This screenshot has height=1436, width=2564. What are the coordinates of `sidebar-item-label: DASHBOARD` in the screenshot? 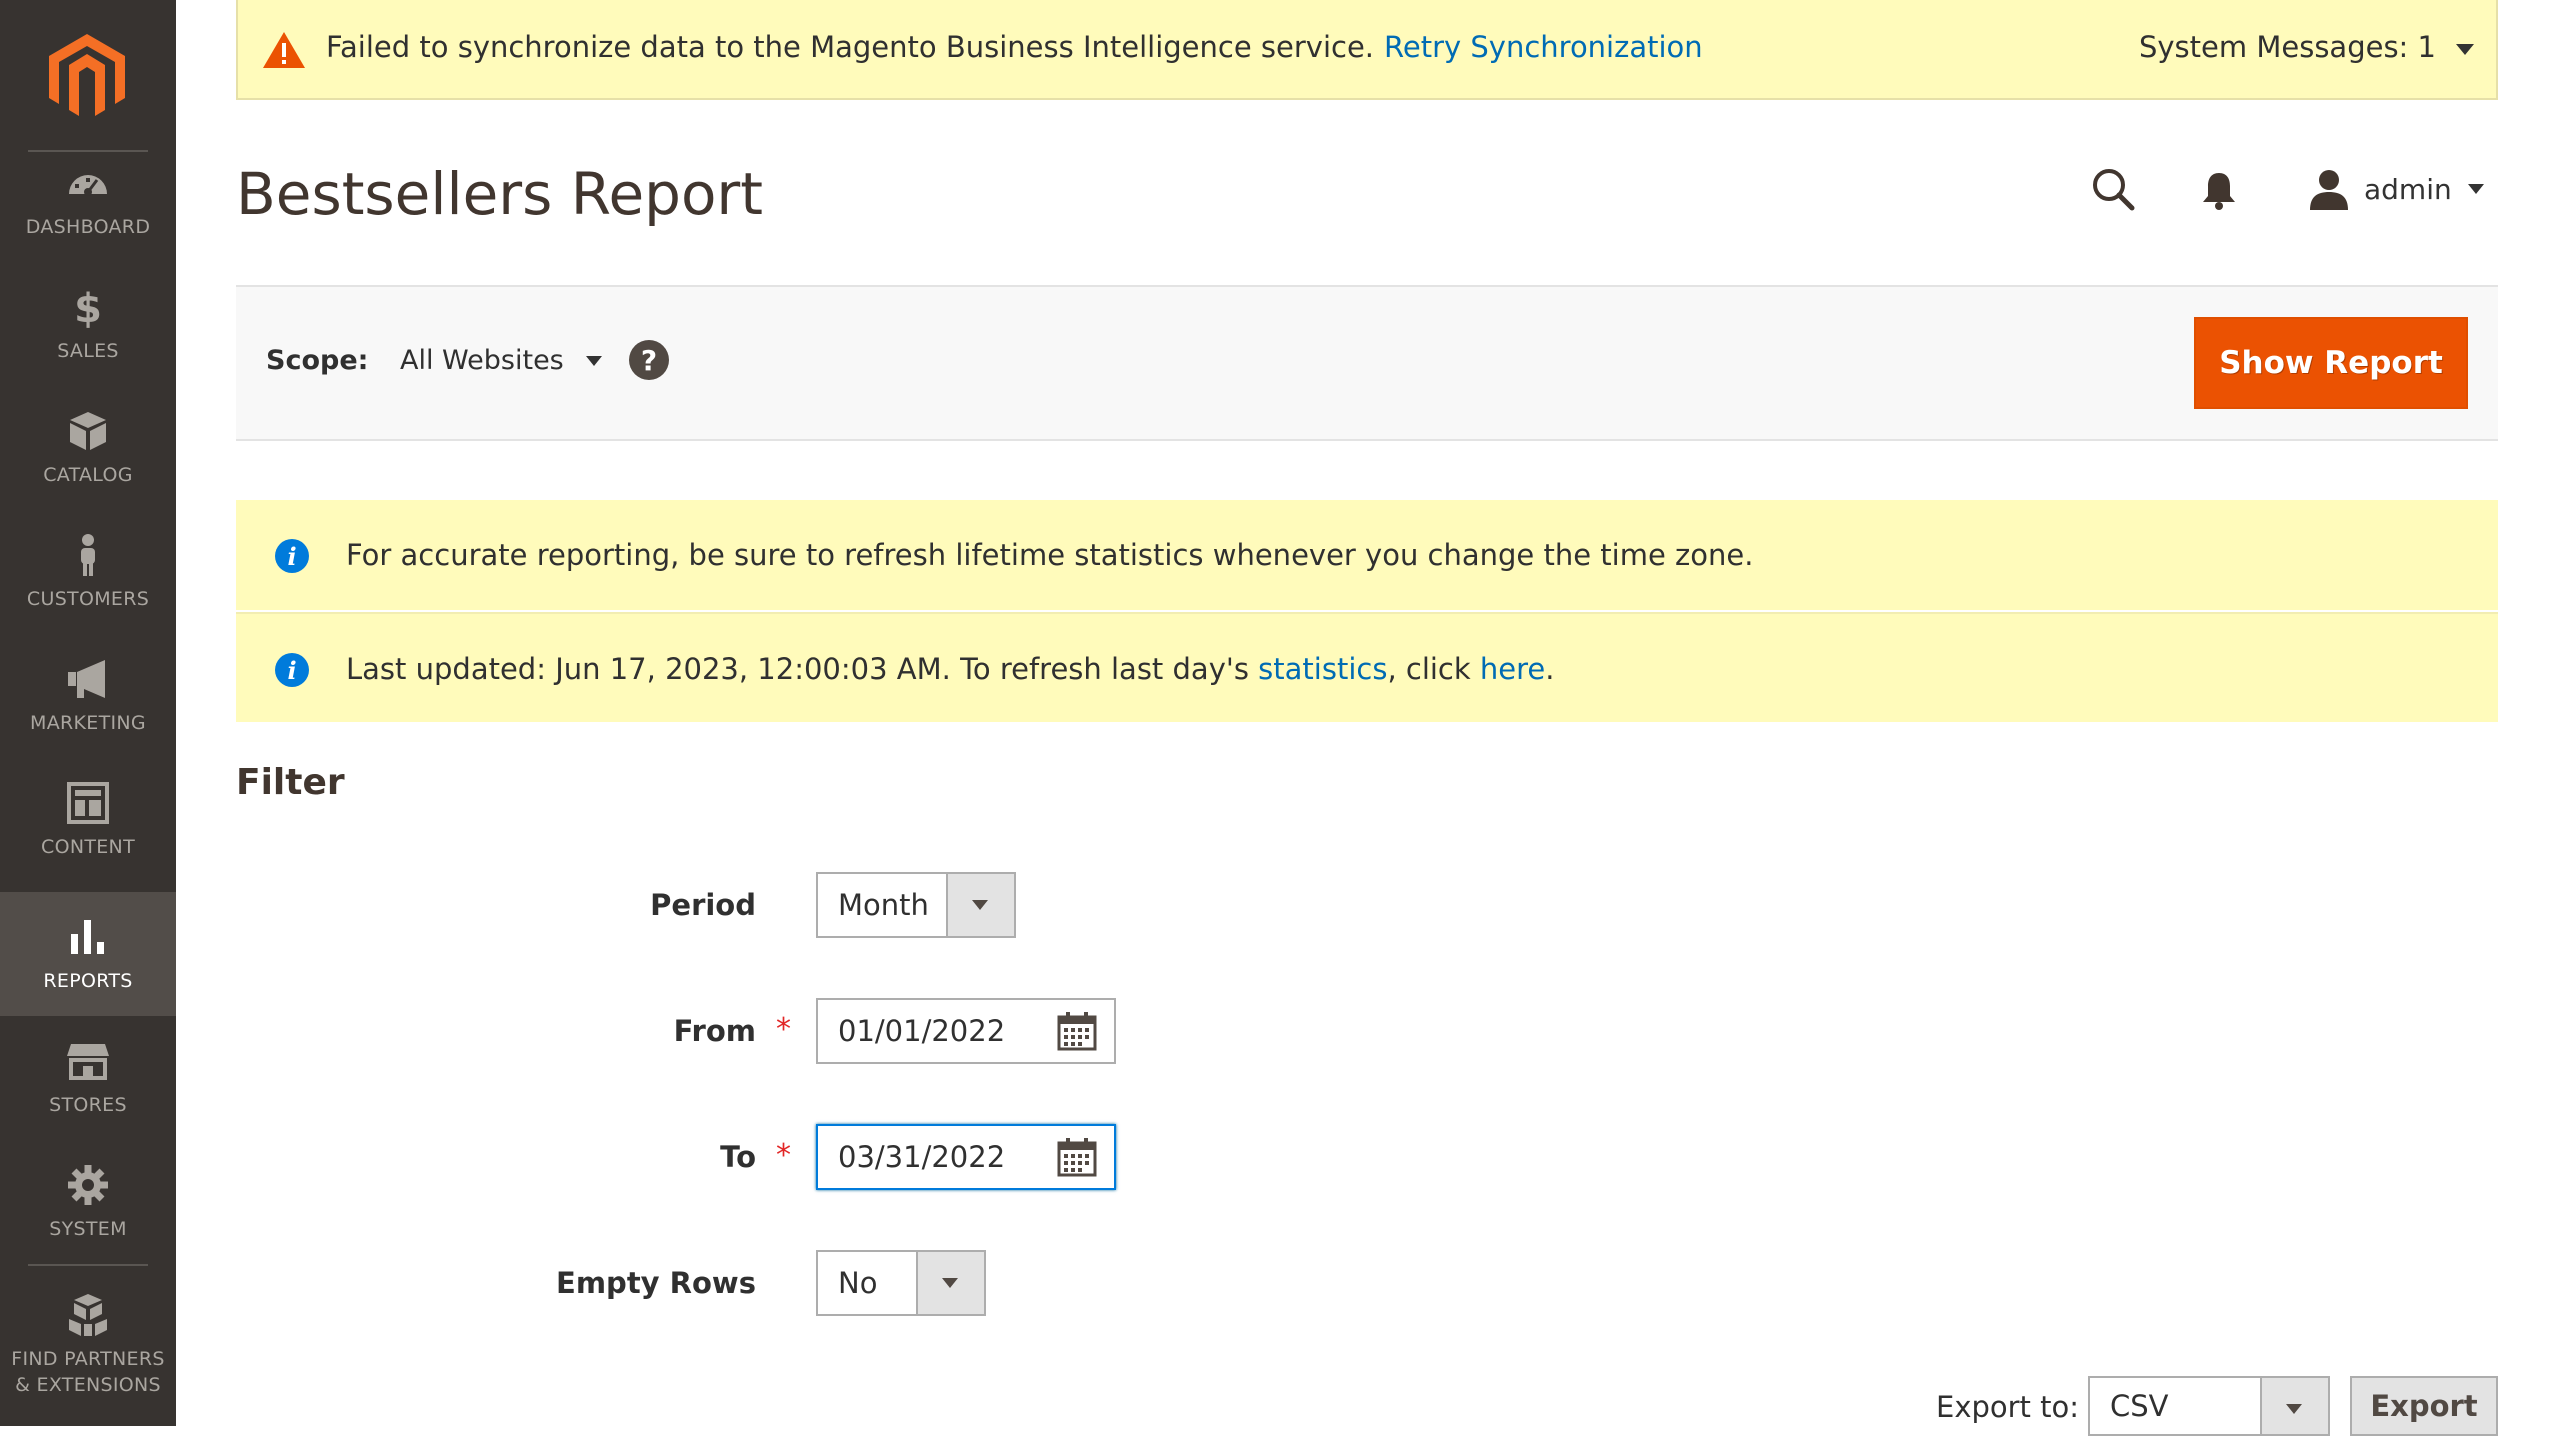 It's located at (88, 227).